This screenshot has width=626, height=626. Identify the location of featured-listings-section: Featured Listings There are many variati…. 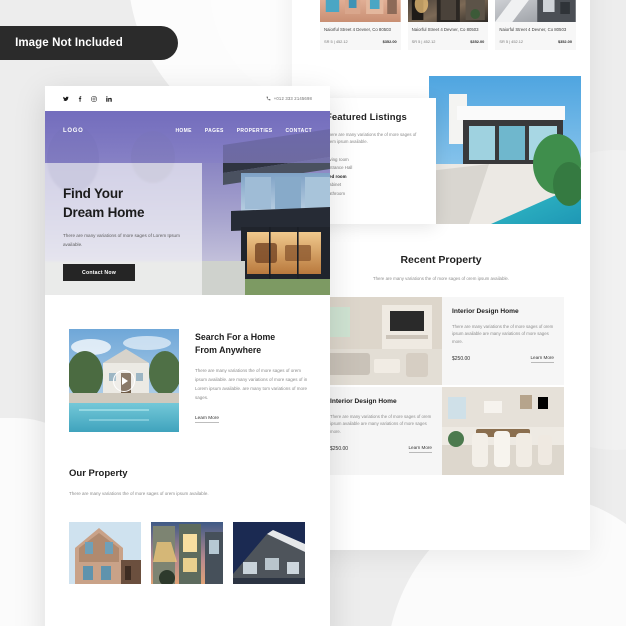
(441, 155).